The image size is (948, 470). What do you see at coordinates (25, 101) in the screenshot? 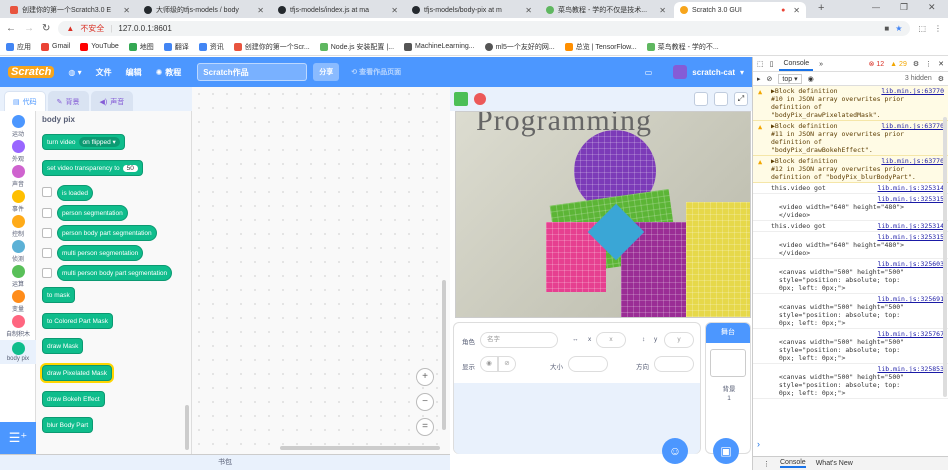
I see `tab-code: ▤ 代码` at bounding box center [25, 101].